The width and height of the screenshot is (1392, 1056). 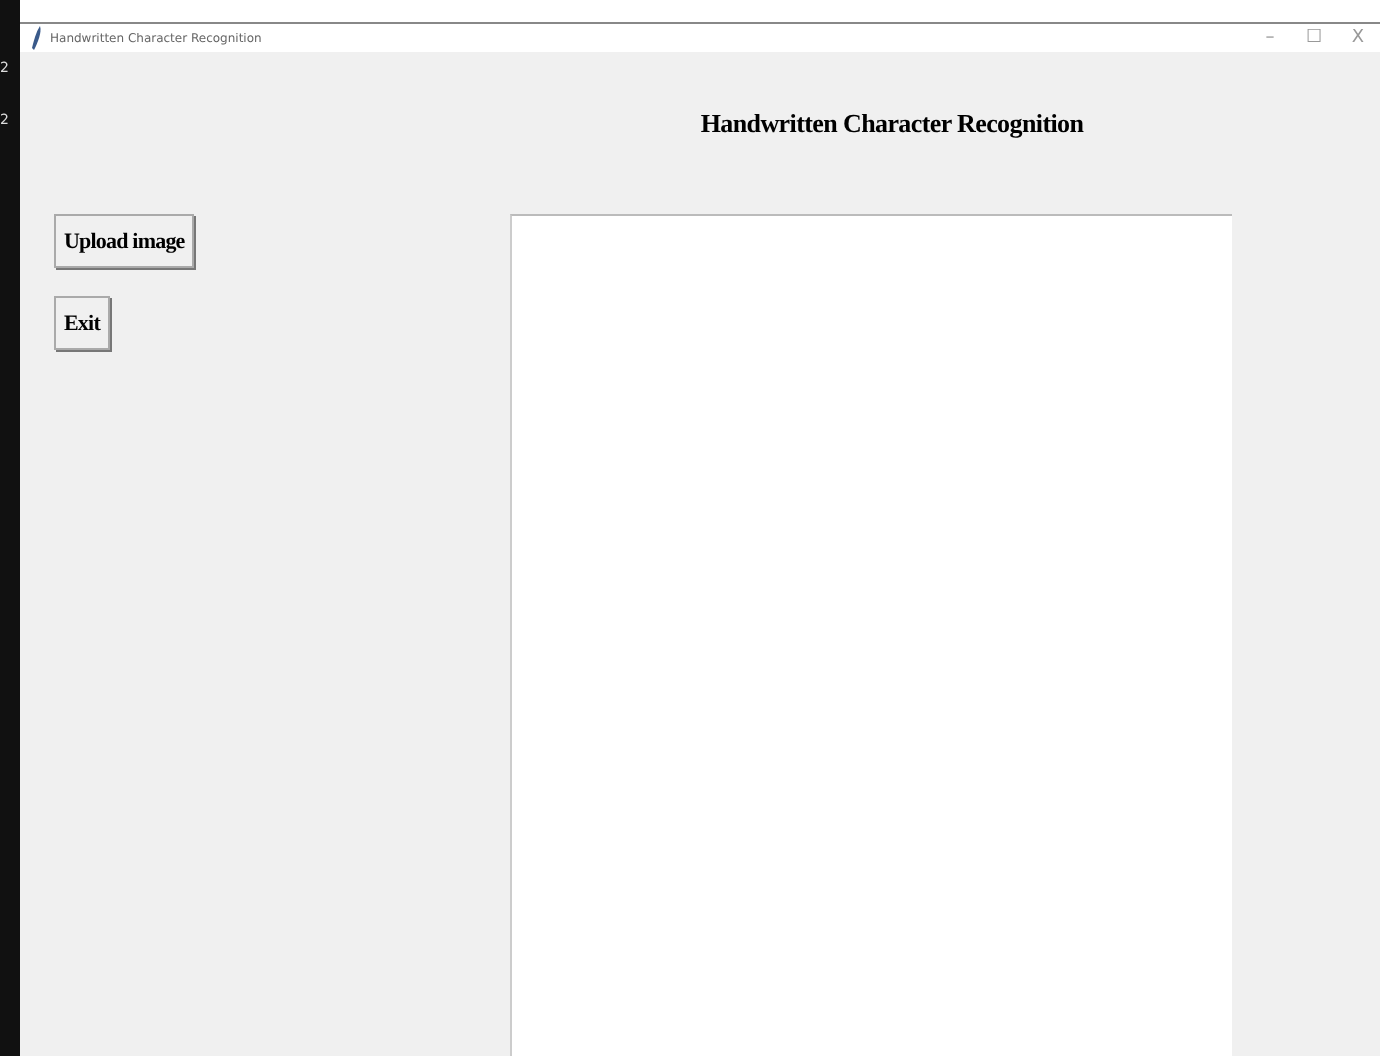 What do you see at coordinates (37, 38) in the screenshot?
I see `feather-icon` at bounding box center [37, 38].